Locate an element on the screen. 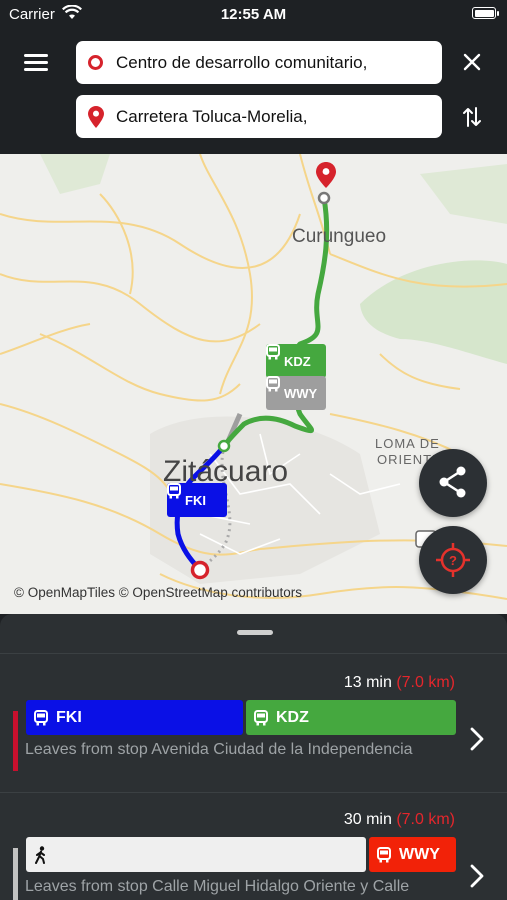 The image size is (507, 900). swap-button is located at coordinates (472, 117).